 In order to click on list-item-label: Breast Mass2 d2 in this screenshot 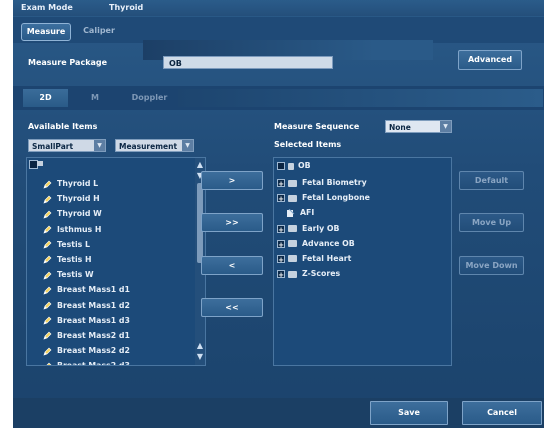, I will do `click(93, 351)`.